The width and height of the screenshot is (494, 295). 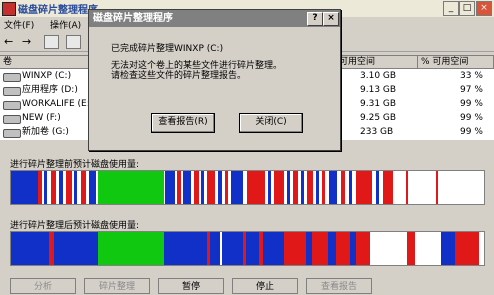 What do you see at coordinates (58, 104) in the screenshot?
I see `volume-name: WORKALIFE (E:)` at bounding box center [58, 104].